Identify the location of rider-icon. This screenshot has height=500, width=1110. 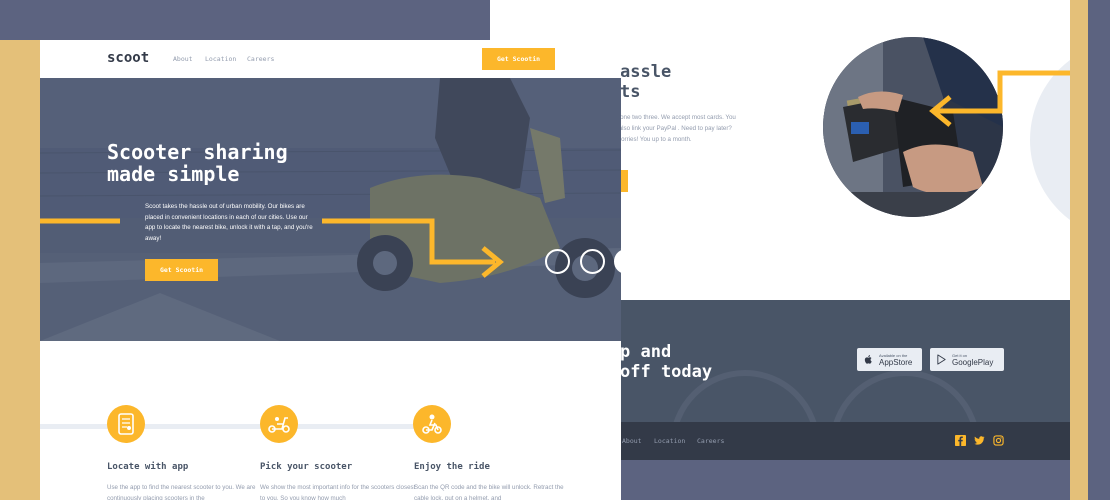
(432, 424).